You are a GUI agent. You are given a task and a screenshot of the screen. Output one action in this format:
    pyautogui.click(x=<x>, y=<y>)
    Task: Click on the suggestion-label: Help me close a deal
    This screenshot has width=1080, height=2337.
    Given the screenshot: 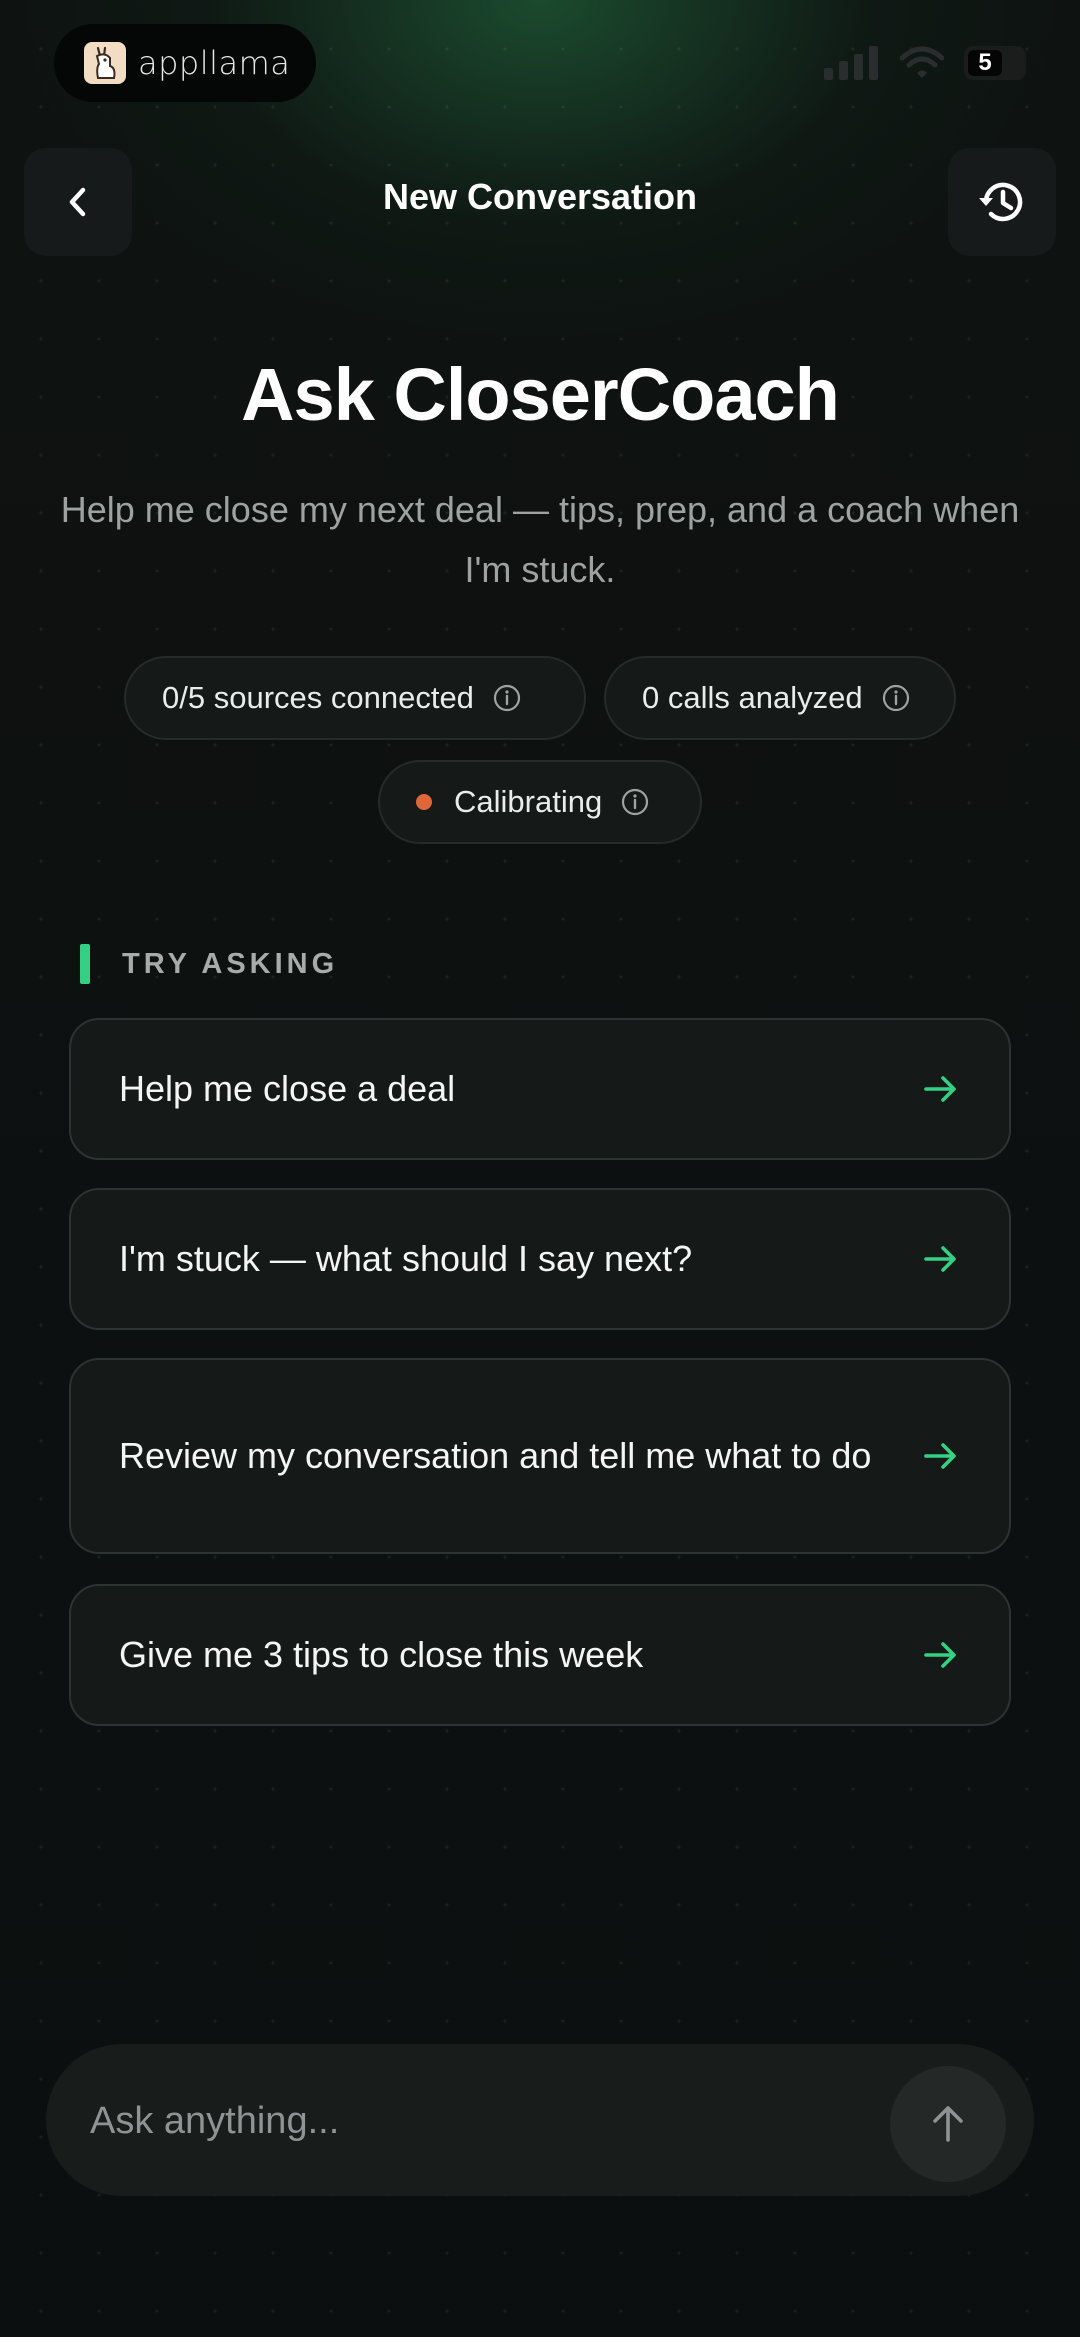 What is the action you would take?
    pyautogui.click(x=287, y=1088)
    